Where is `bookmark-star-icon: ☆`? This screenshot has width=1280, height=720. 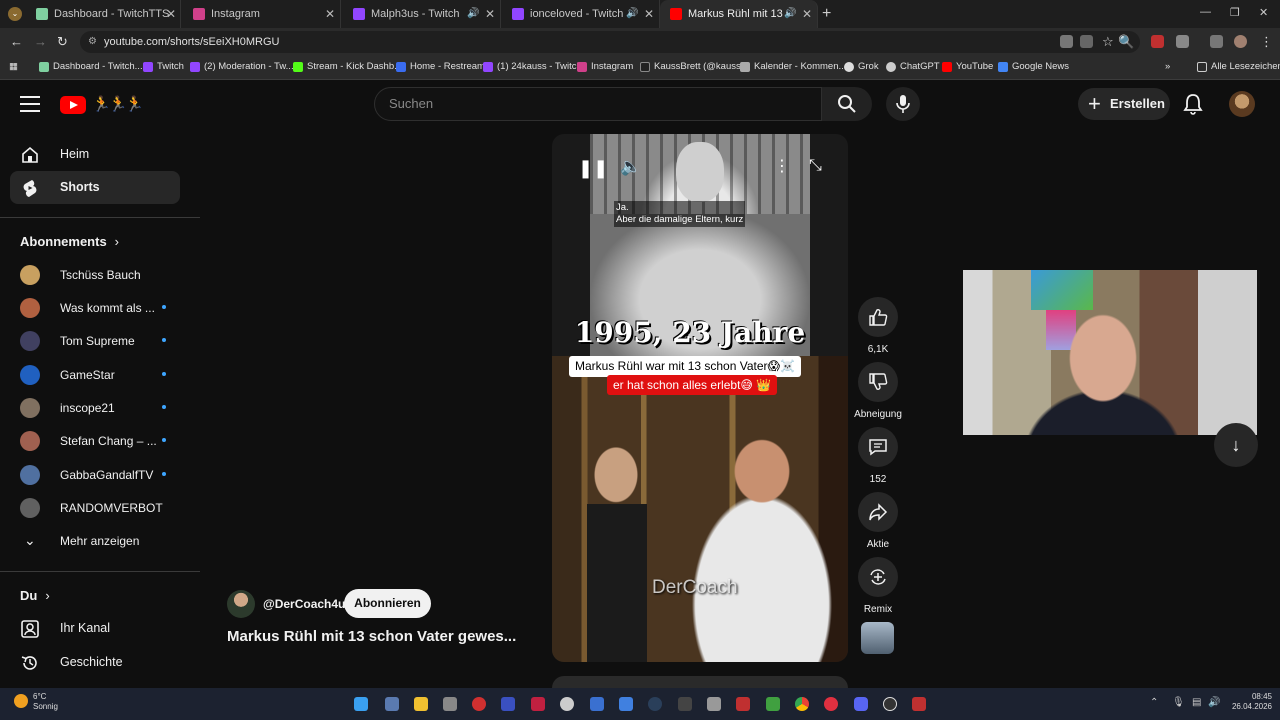 bookmark-star-icon: ☆ is located at coordinates (1108, 42).